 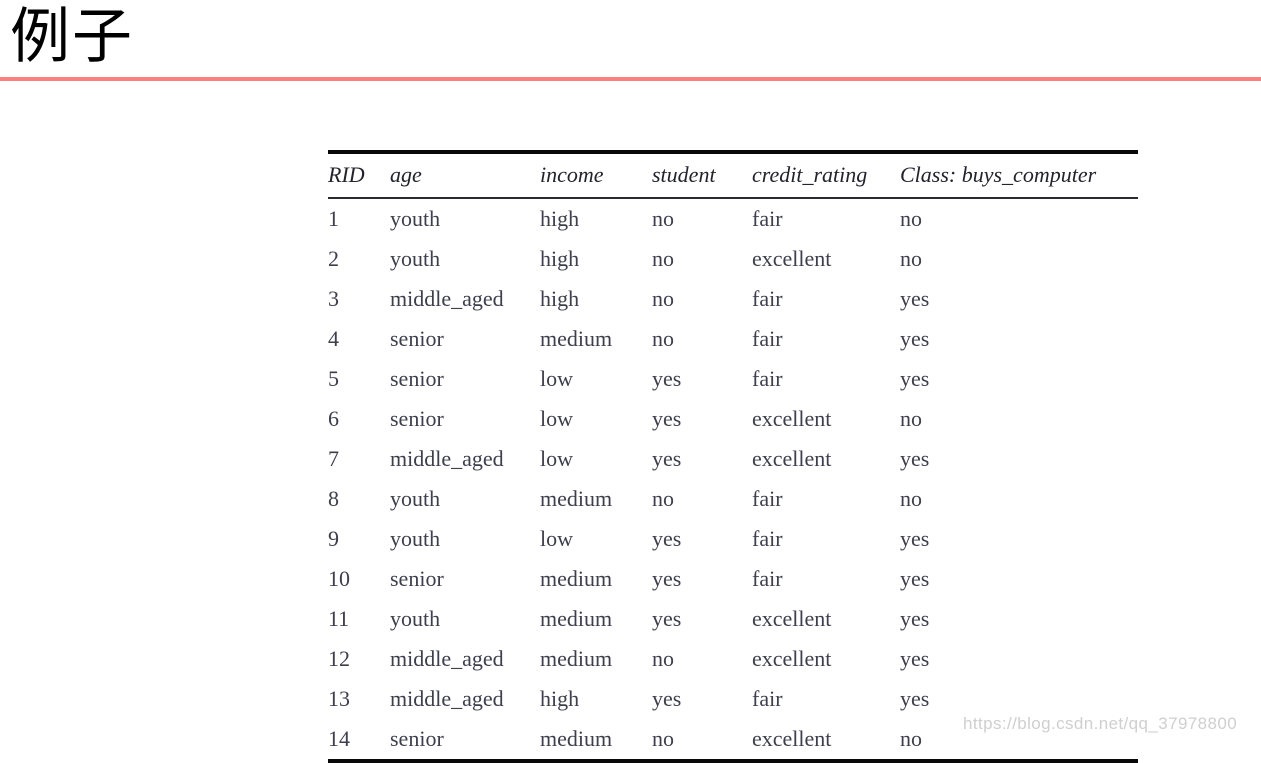 I want to click on table-row: 14 senior medium no excellent no, so click(x=733, y=739).